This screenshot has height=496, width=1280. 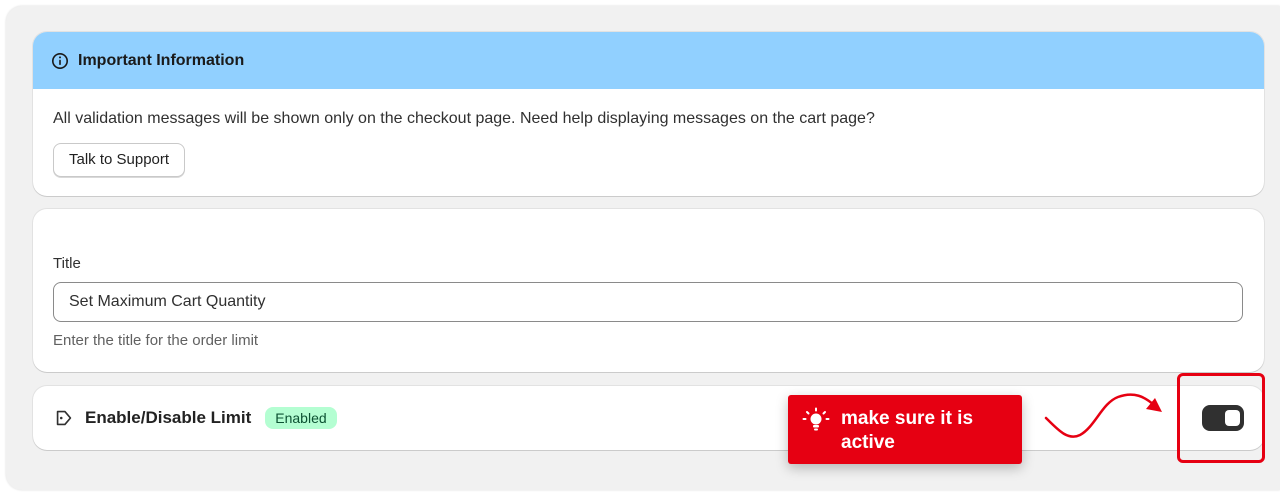 I want to click on enable-limit-row: Enable/Disable Limit Enabled, so click(x=195, y=418).